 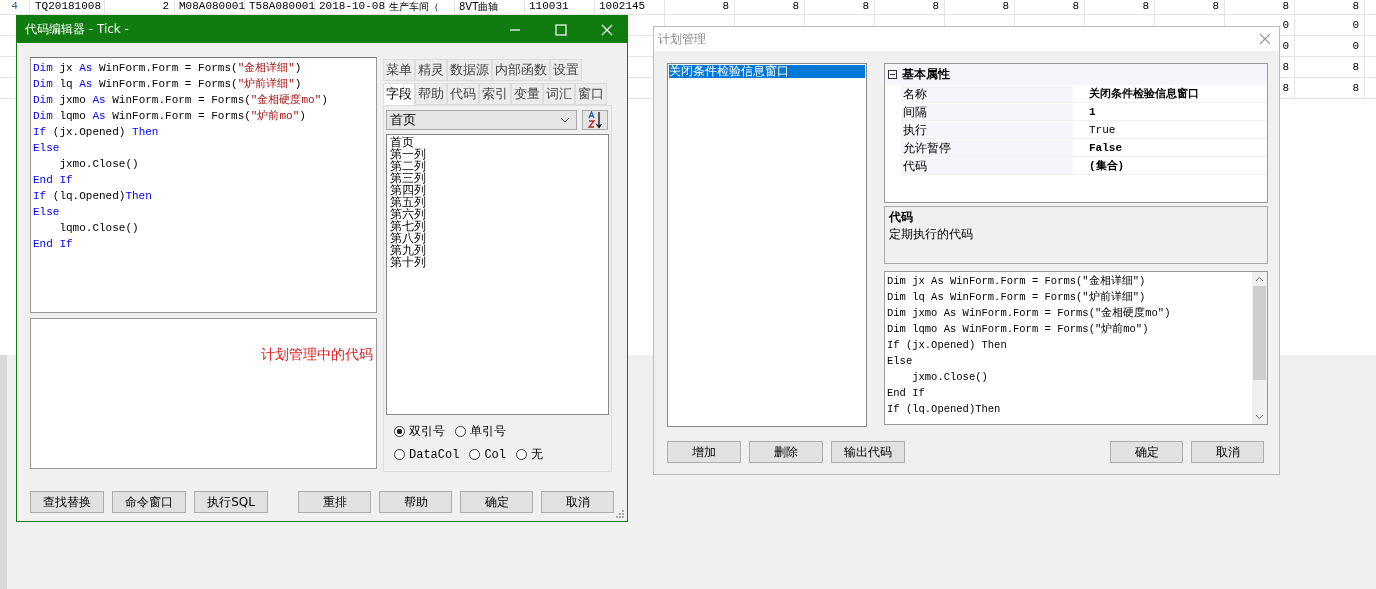 What do you see at coordinates (497, 226) in the screenshot?
I see `list-item: 第七列` at bounding box center [497, 226].